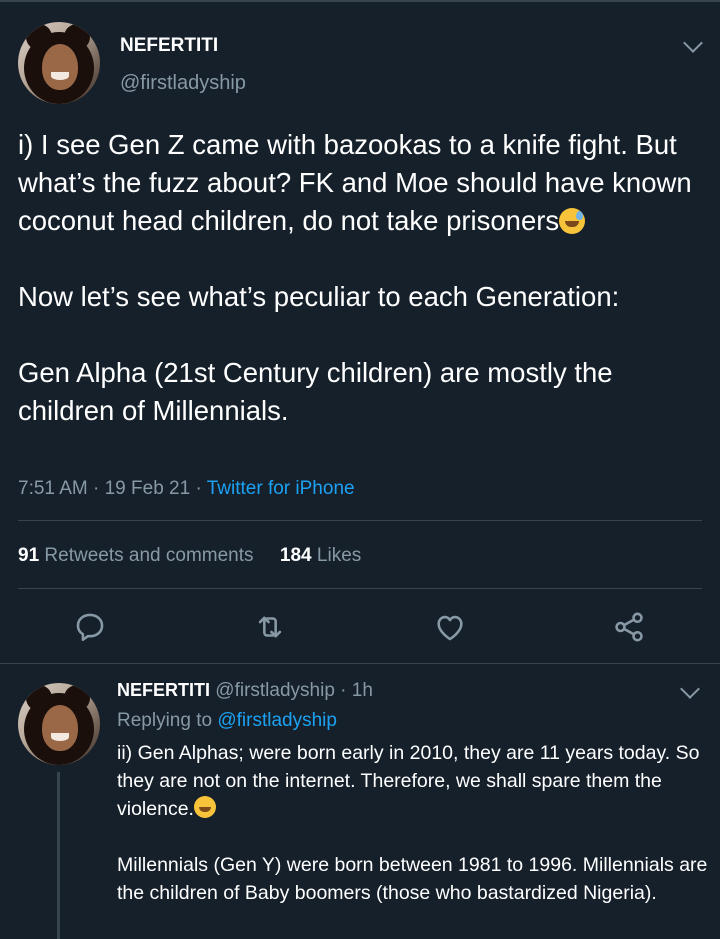 This screenshot has height=939, width=720. Describe the element at coordinates (149, 555) in the screenshot. I see `retweets-label: Retweets and comments` at that location.